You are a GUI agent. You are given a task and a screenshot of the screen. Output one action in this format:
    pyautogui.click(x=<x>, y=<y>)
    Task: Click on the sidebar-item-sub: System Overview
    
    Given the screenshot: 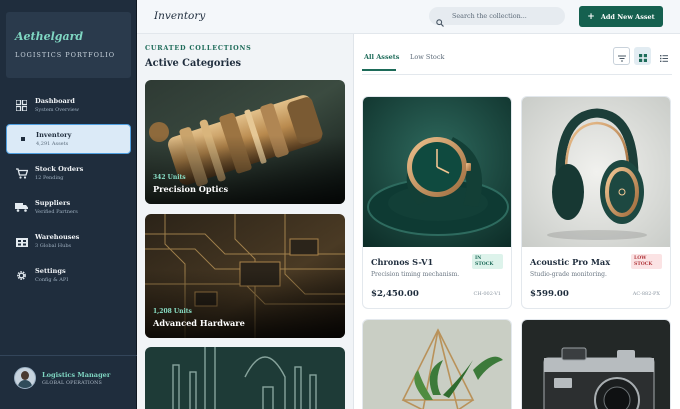 What is the action you would take?
    pyautogui.click(x=57, y=110)
    